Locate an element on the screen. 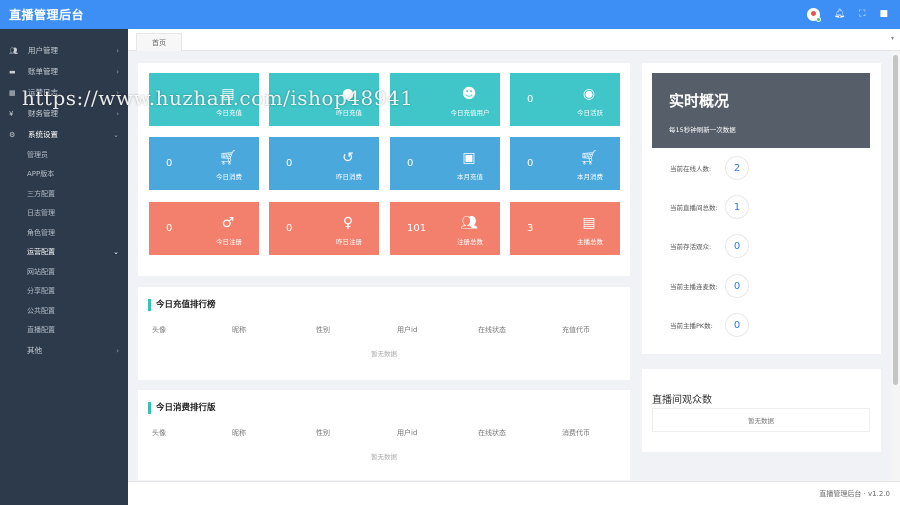  section-title: 今日消费排行版 is located at coordinates (182, 408).